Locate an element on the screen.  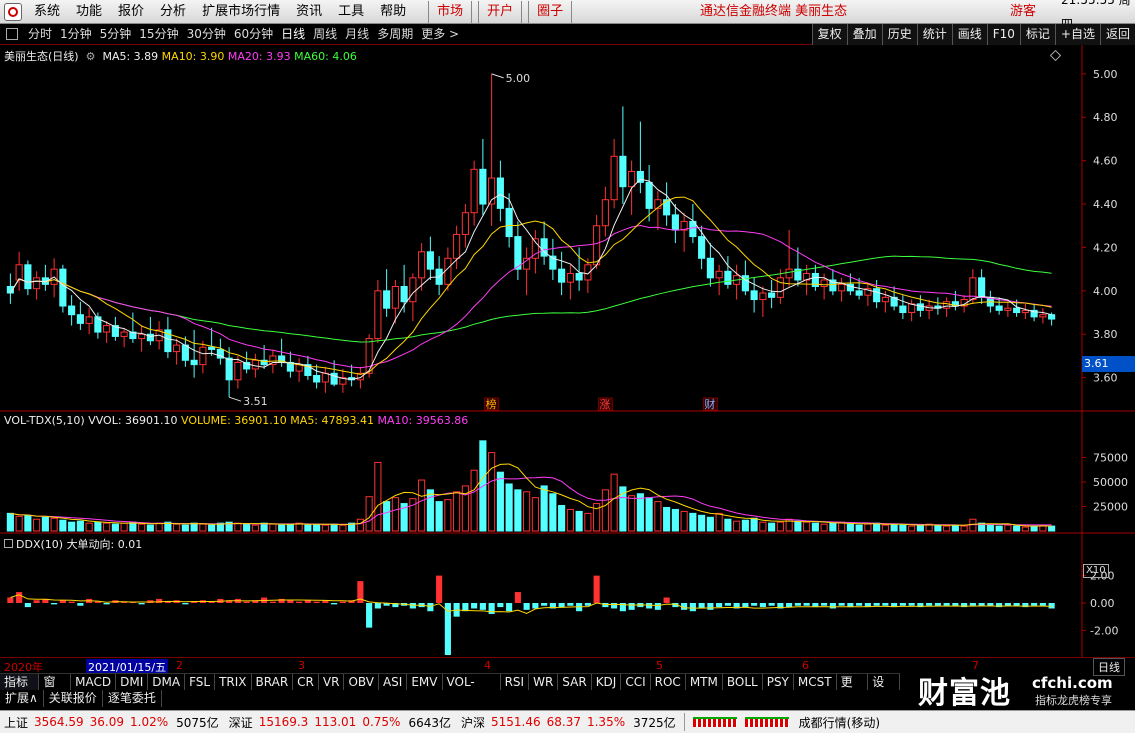
indicator-tab: CR is located at coordinates (306, 682).